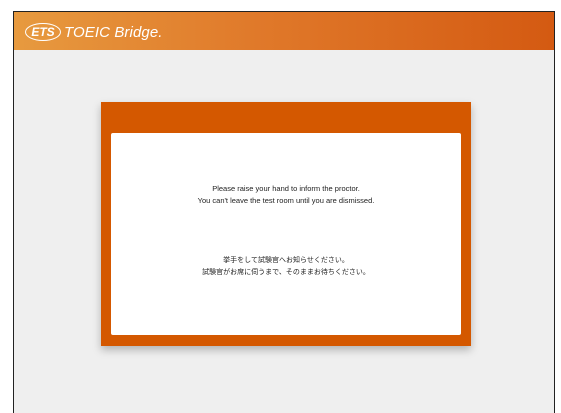 The height and width of the screenshot is (413, 561). I want to click on japanese-message-line-1: 挙手をして試験官へお知らせください。, so click(286, 260).